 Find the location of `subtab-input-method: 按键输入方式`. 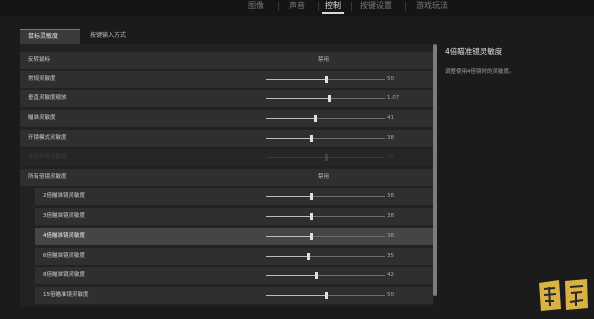

subtab-input-method: 按键输入方式 is located at coordinates (115, 36).